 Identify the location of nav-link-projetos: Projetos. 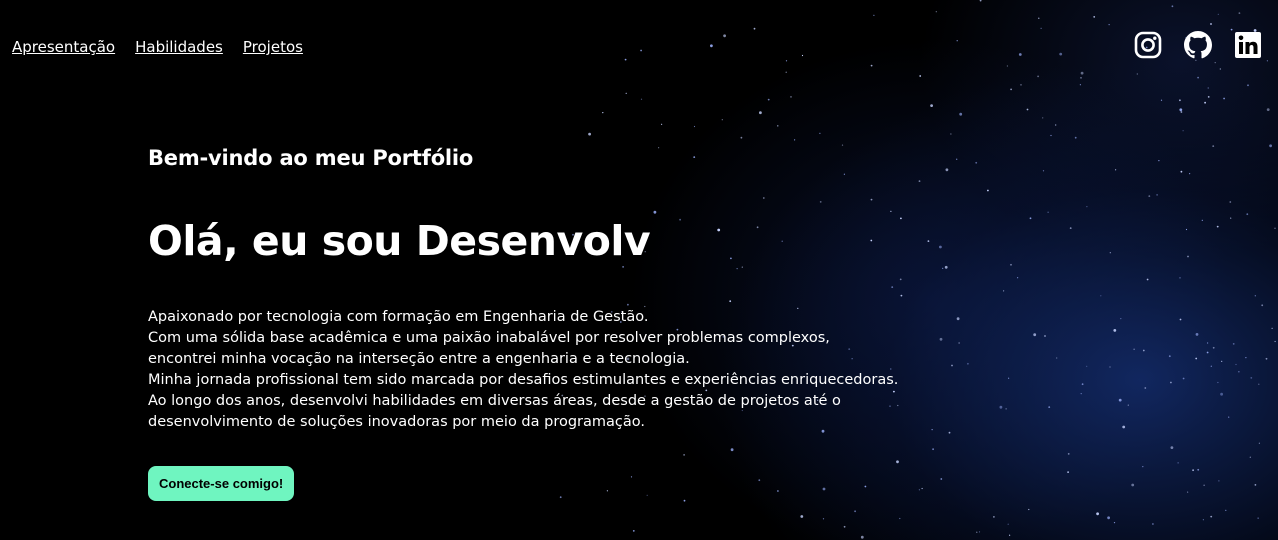
(273, 47).